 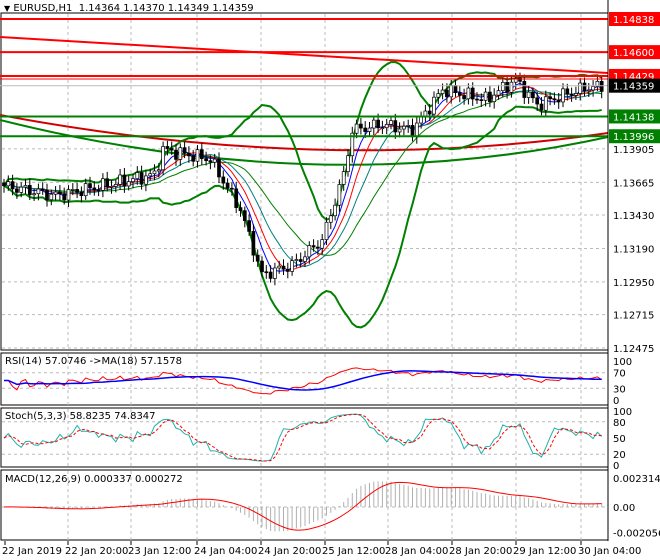 I want to click on rsi-title: RSI(14) 57.0746 ->MA(18) 57.1578, so click(x=93, y=361).